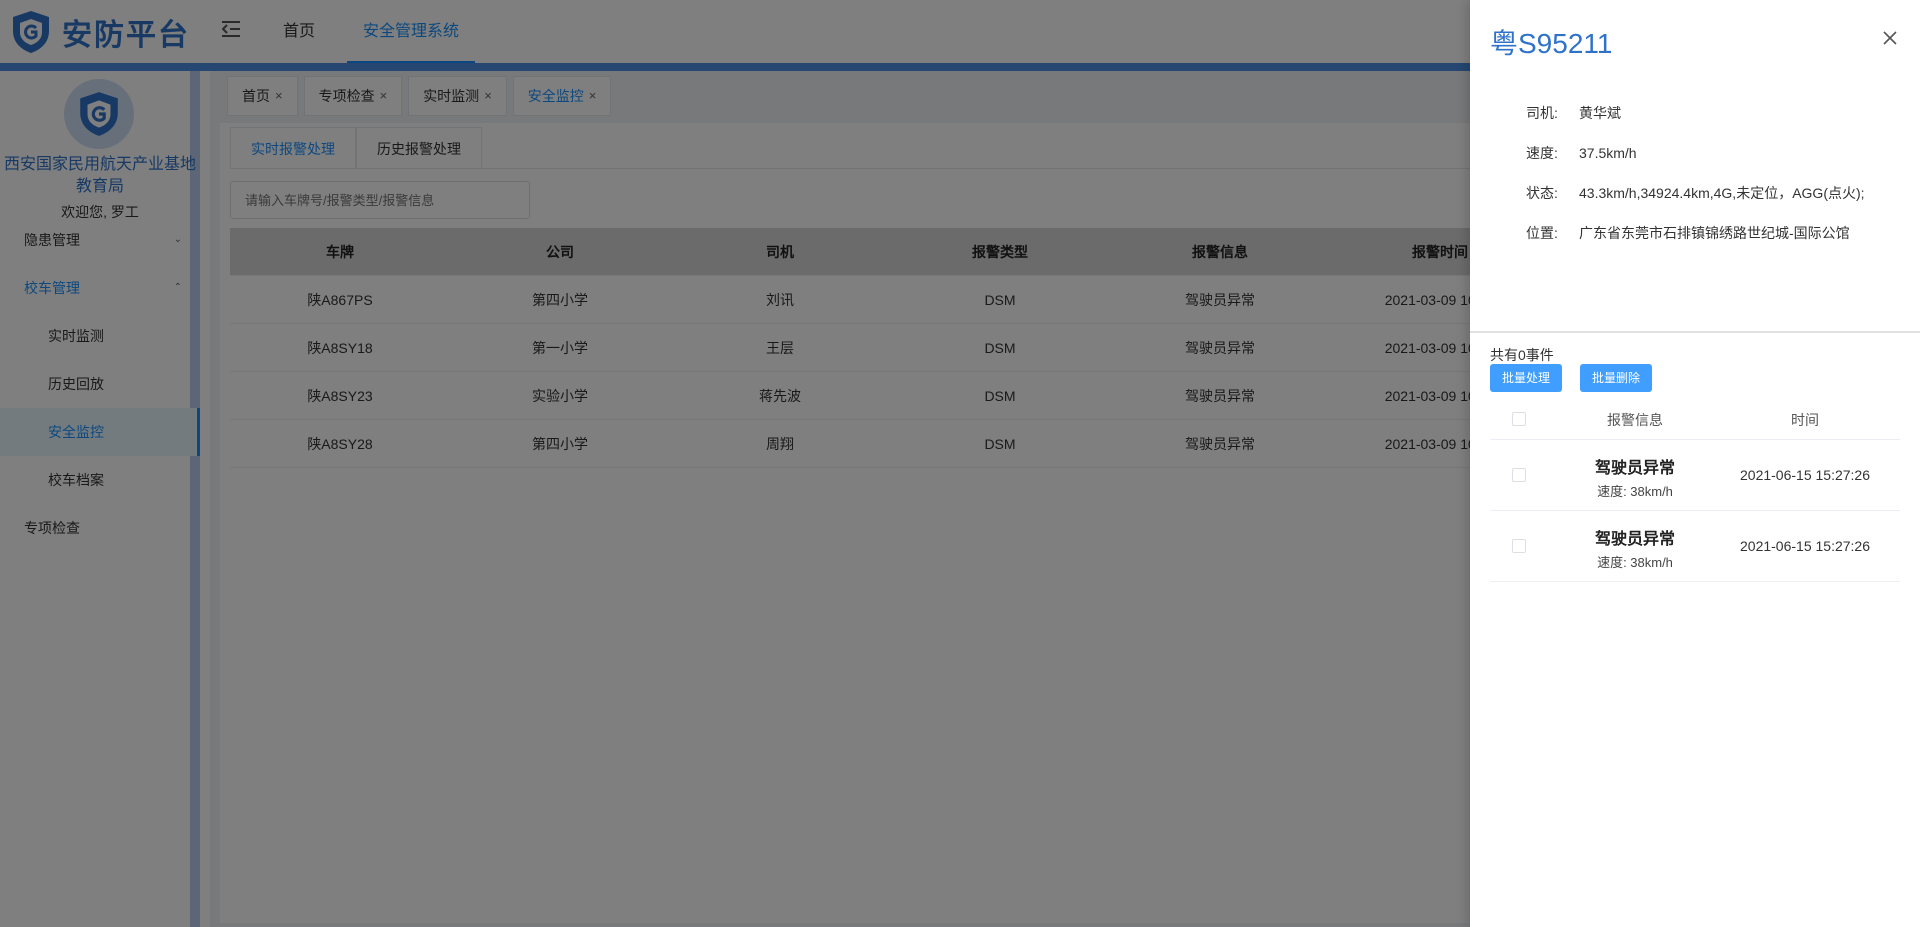 The width and height of the screenshot is (1920, 927). Describe the element at coordinates (1542, 233) in the screenshot. I see `info-key: 位置:` at that location.